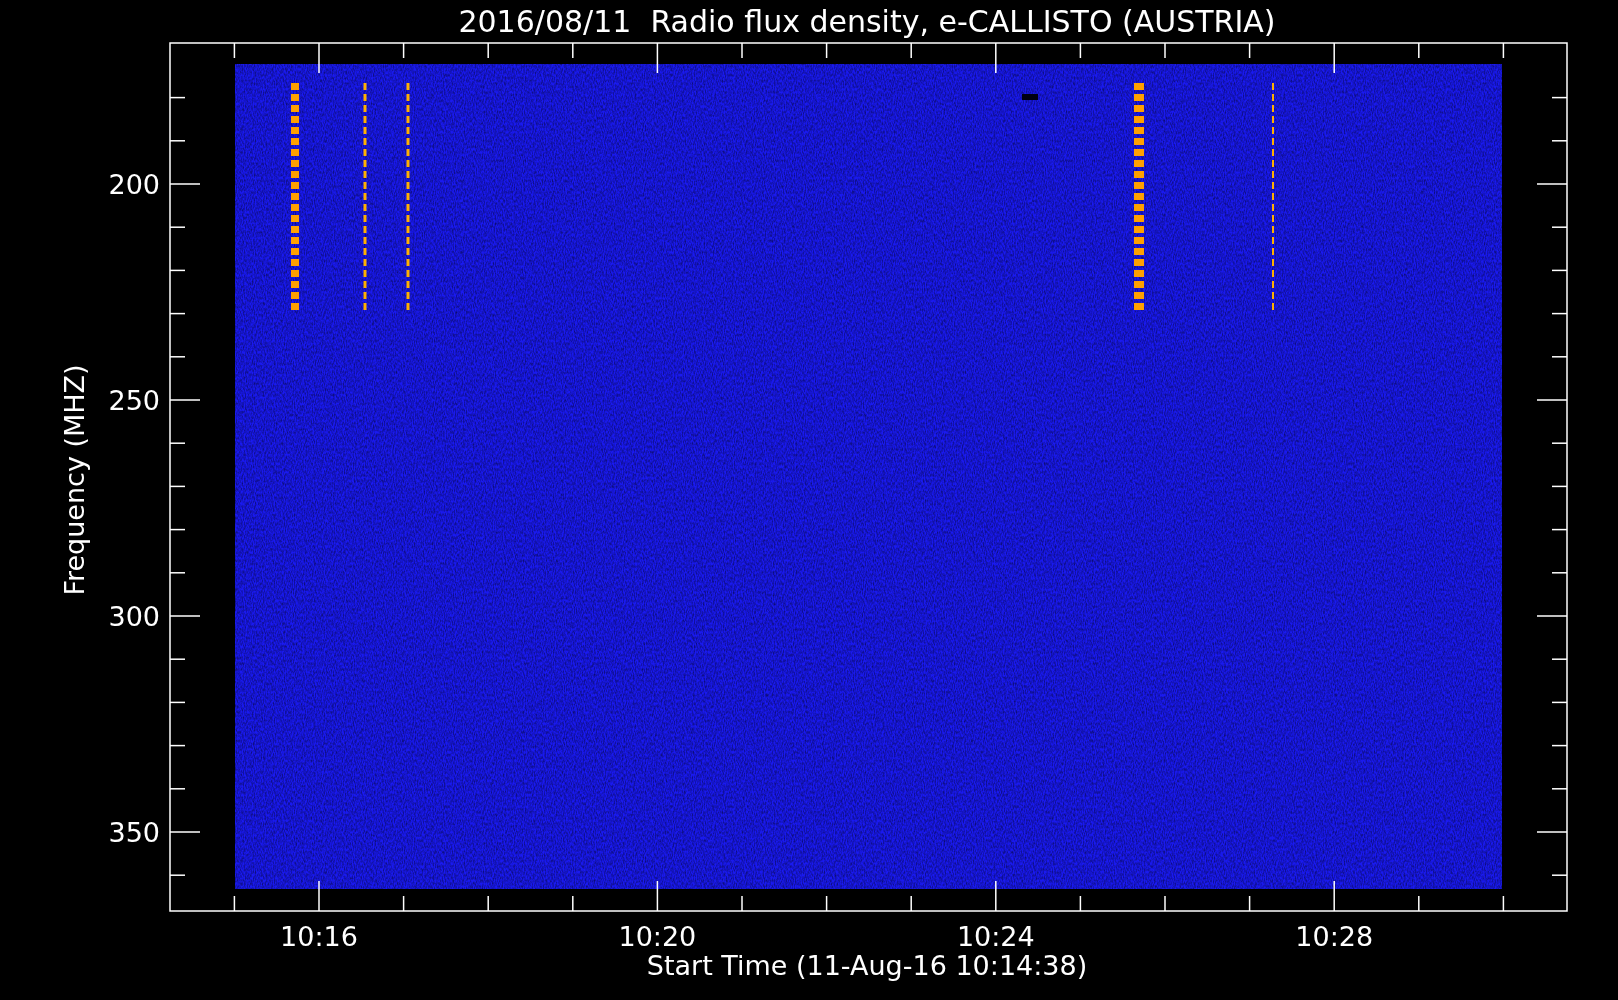  Describe the element at coordinates (134, 832) in the screenshot. I see `y-tick-label: 350` at that location.